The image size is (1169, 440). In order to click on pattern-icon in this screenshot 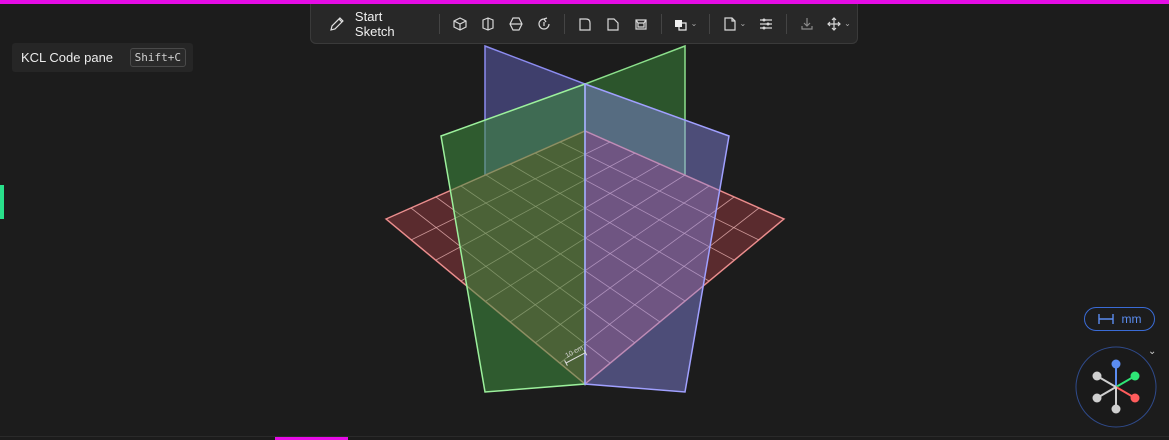, I will do `click(766, 23)`.